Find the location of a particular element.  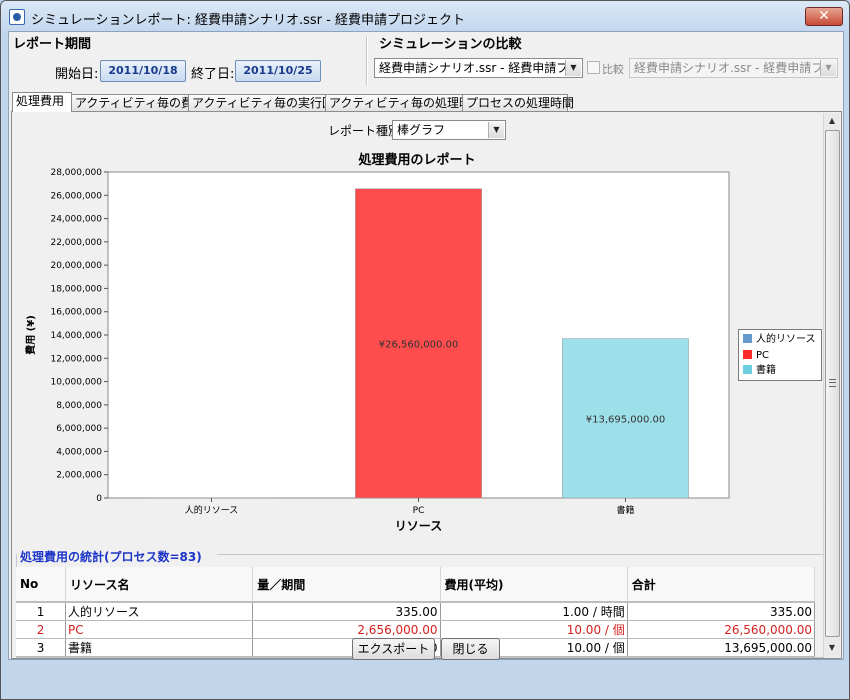

start-date-label: 開始日: is located at coordinates (77, 74).